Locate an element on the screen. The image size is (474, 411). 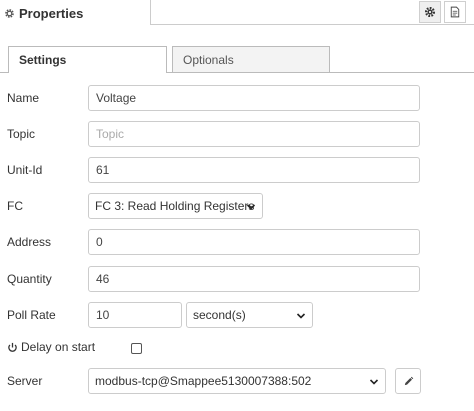
document-icon is located at coordinates (455, 12).